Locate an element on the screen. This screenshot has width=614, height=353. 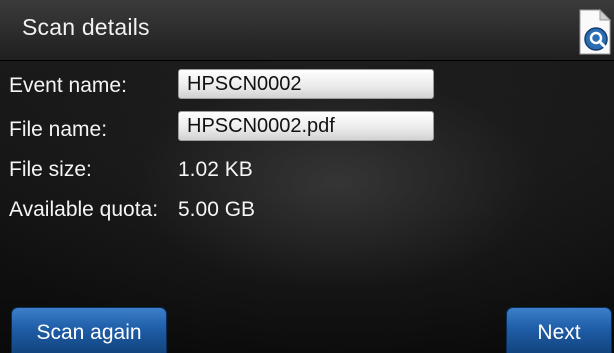
file-name-field: HPSCN0002.pdf is located at coordinates (306, 126).